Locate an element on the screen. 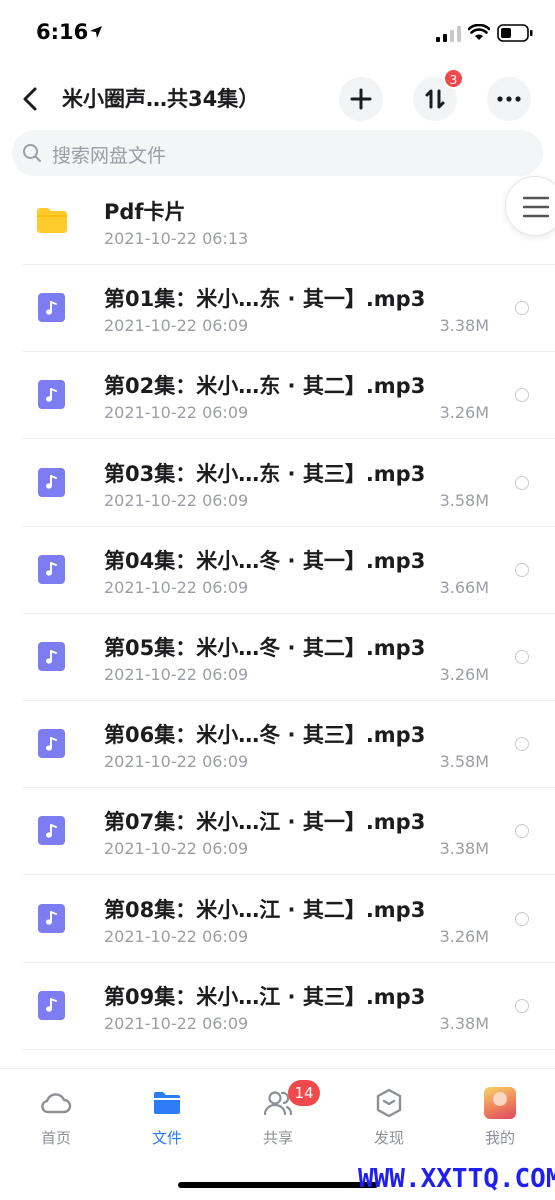 Image resolution: width=555 pixels, height=1200 pixels. wifi-icon is located at coordinates (479, 32).